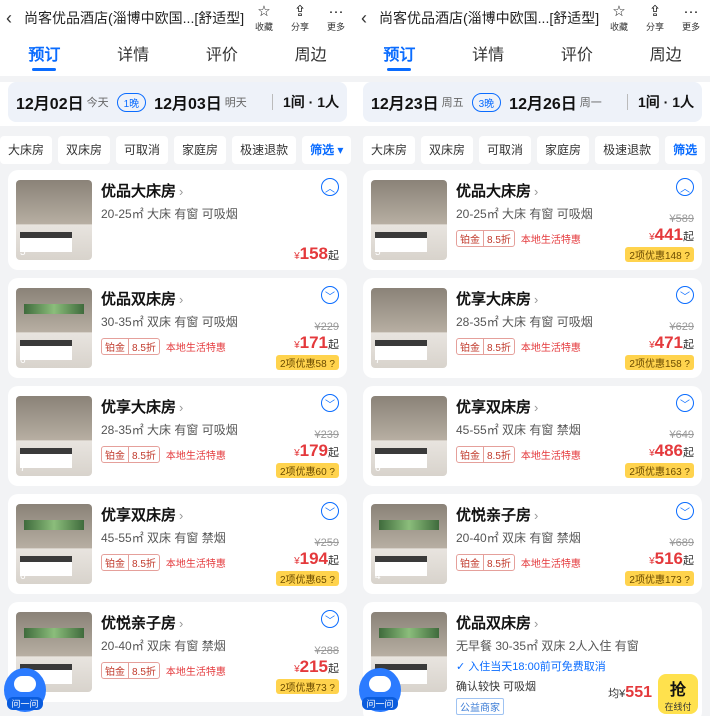 The image size is (710, 716). I want to click on promo-badge: 2项优惠60 ?, so click(307, 470).